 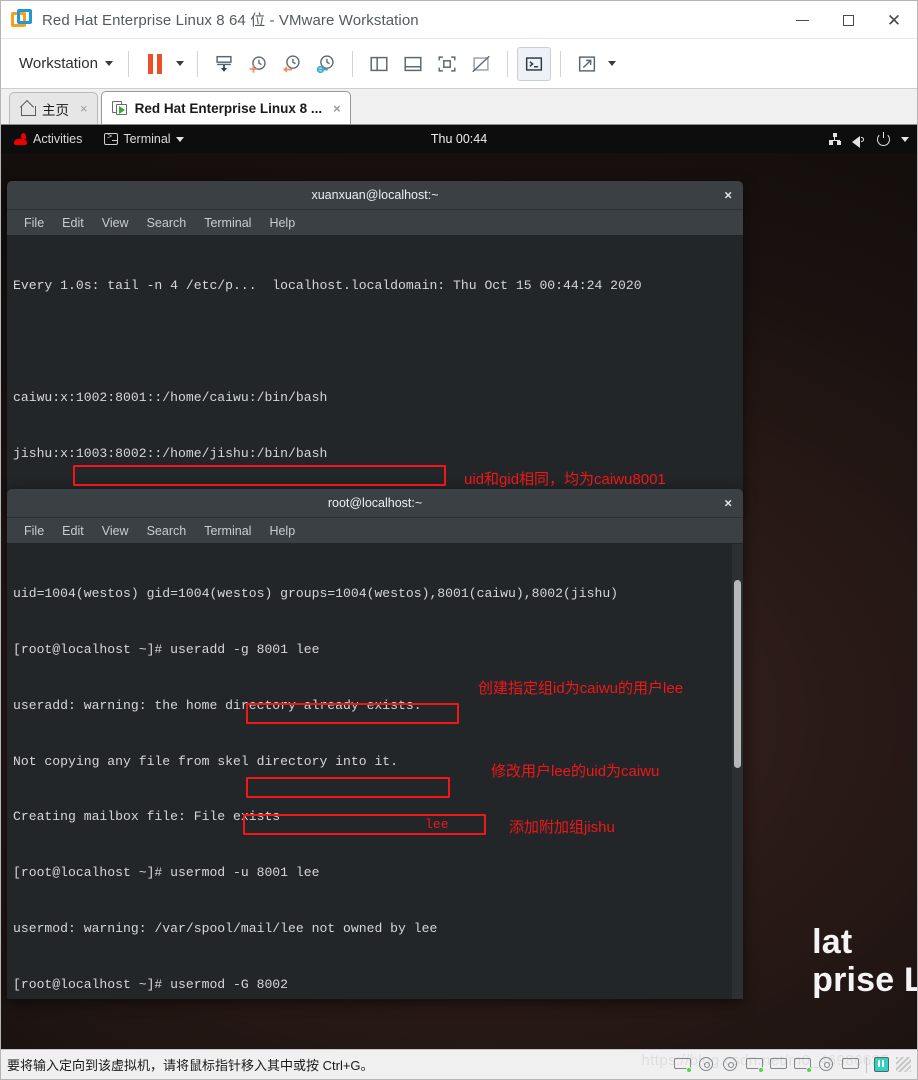 I want to click on tab-rhel-vm-close-icon: ×, so click(x=337, y=108).